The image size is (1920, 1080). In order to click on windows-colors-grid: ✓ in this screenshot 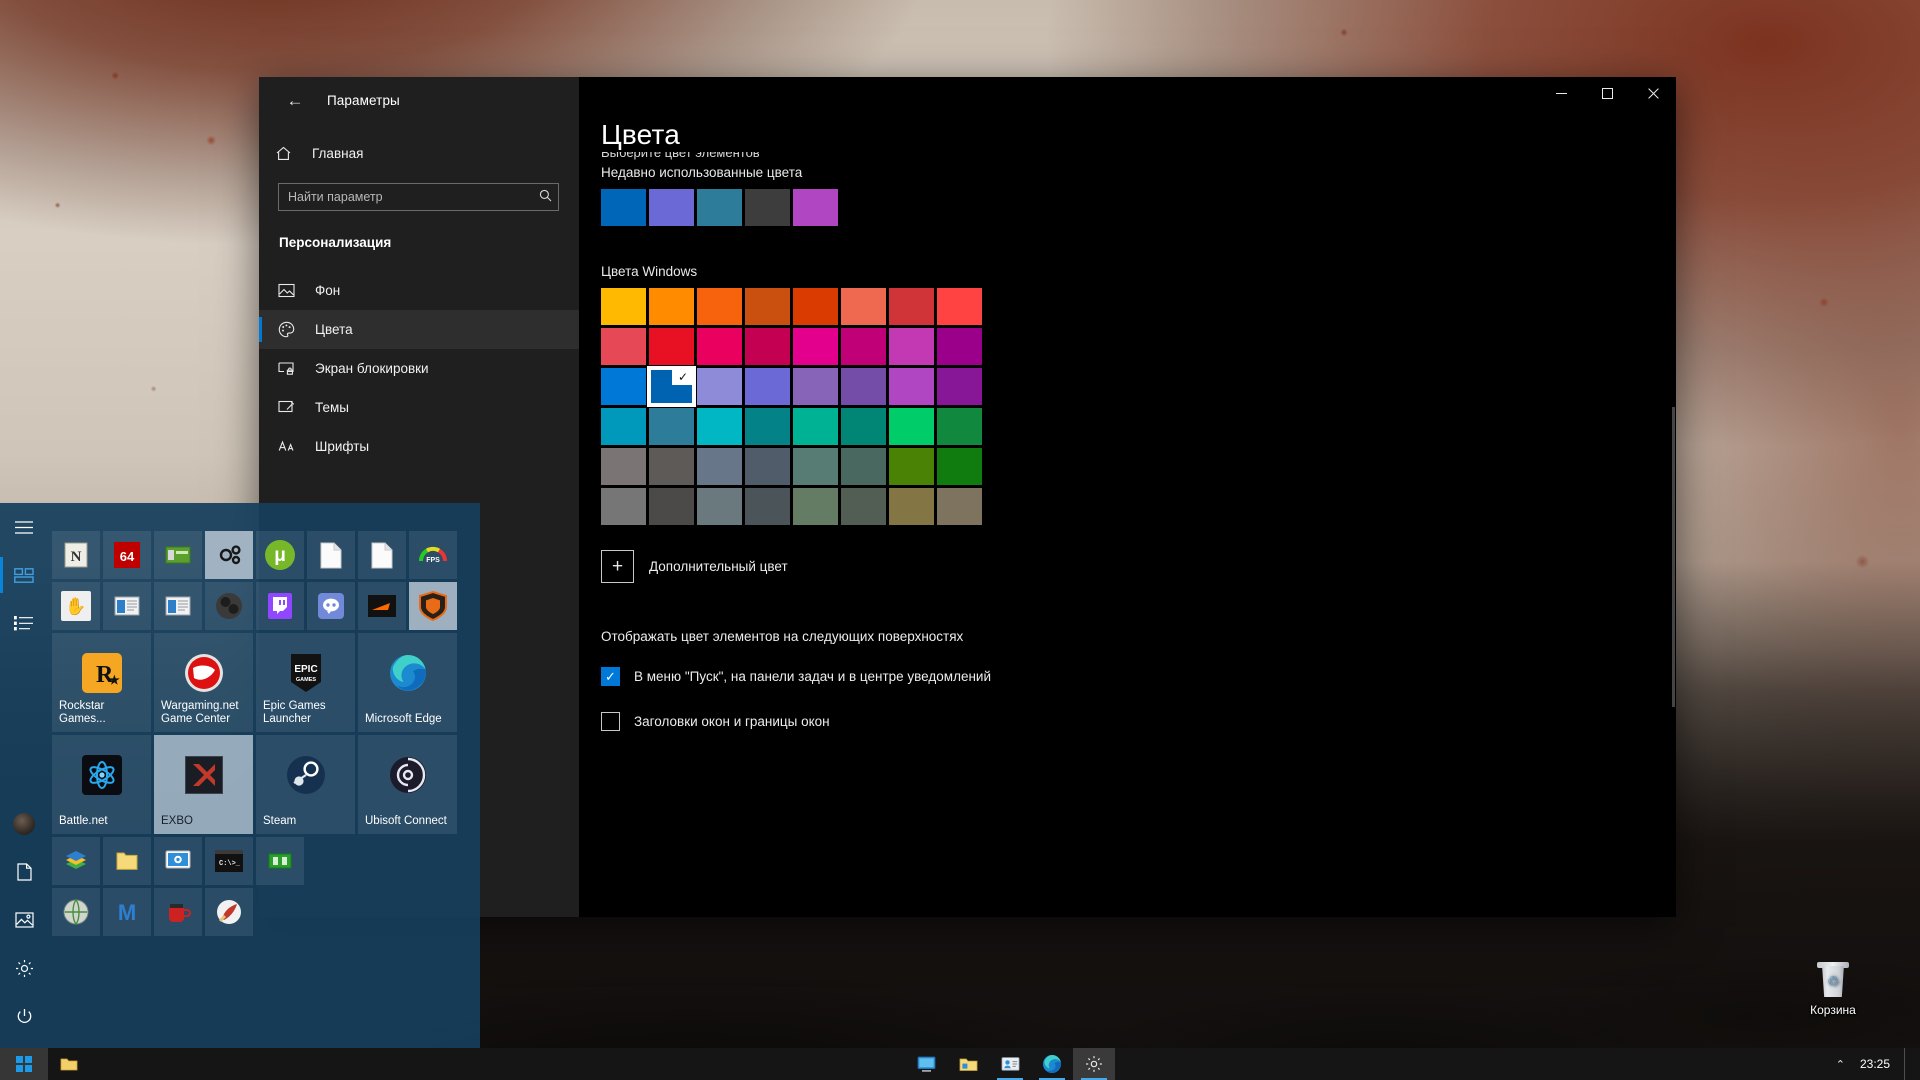, I will do `click(791, 406)`.